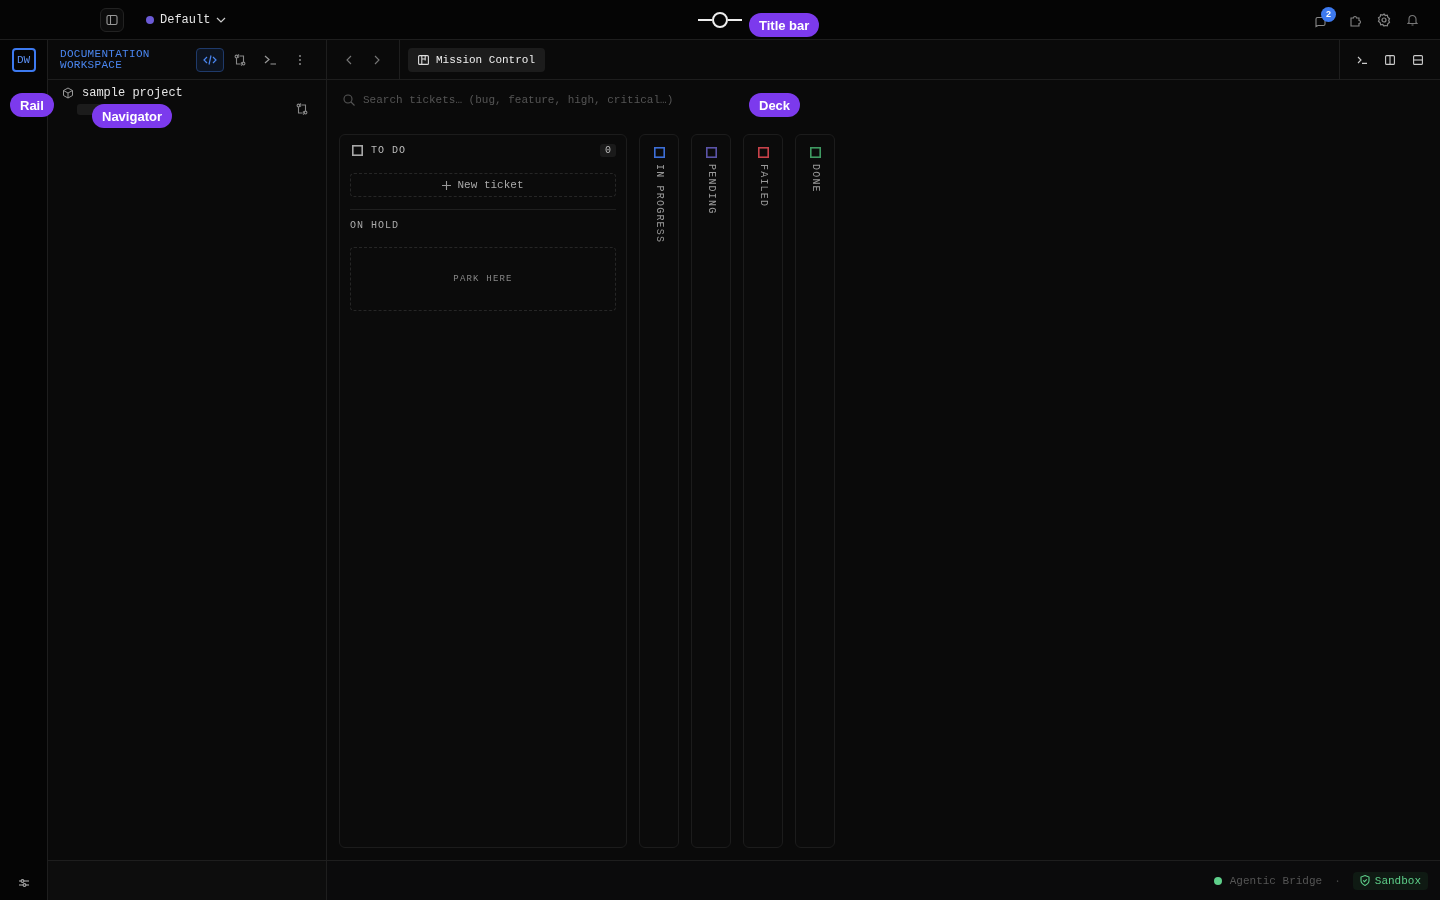  What do you see at coordinates (1364, 880) in the screenshot?
I see `shield-icon` at bounding box center [1364, 880].